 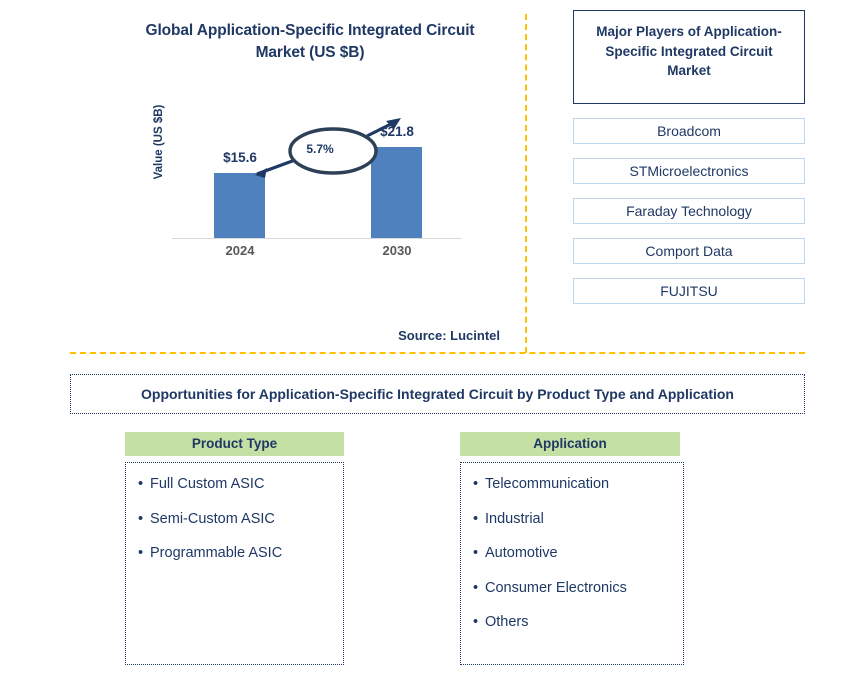 I want to click on player-item-fujitsu: FUJITSU, so click(x=689, y=291).